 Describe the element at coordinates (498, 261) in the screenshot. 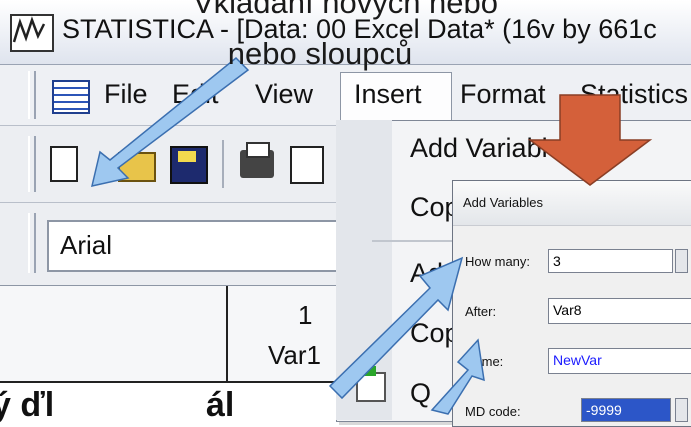

I see `how-many-label: How many:` at that location.